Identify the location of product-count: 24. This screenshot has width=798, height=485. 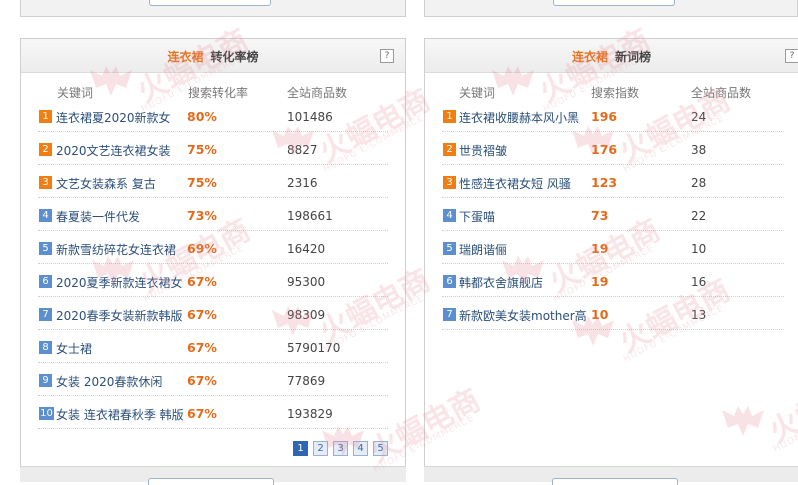
(699, 117).